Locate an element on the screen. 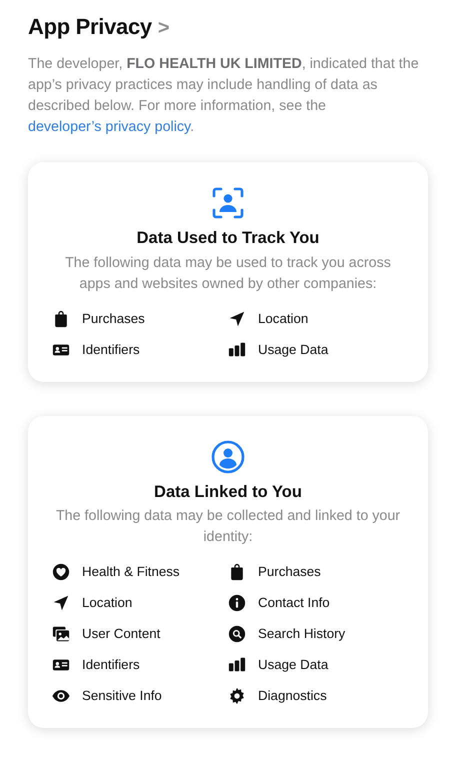 The image size is (450, 765). page-title: App Privacy is located at coordinates (90, 27).